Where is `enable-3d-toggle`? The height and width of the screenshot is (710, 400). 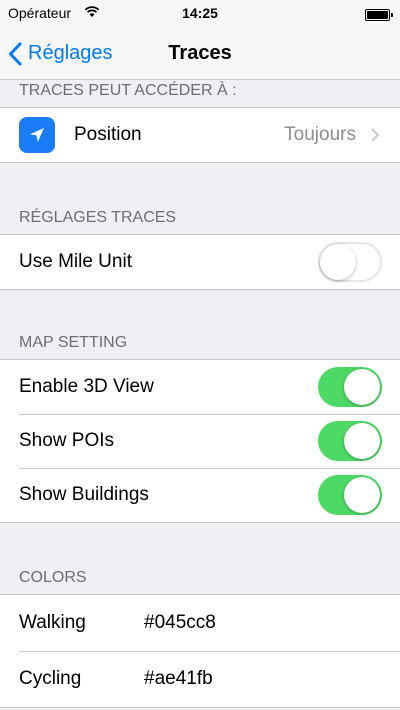 enable-3d-toggle is located at coordinates (350, 387).